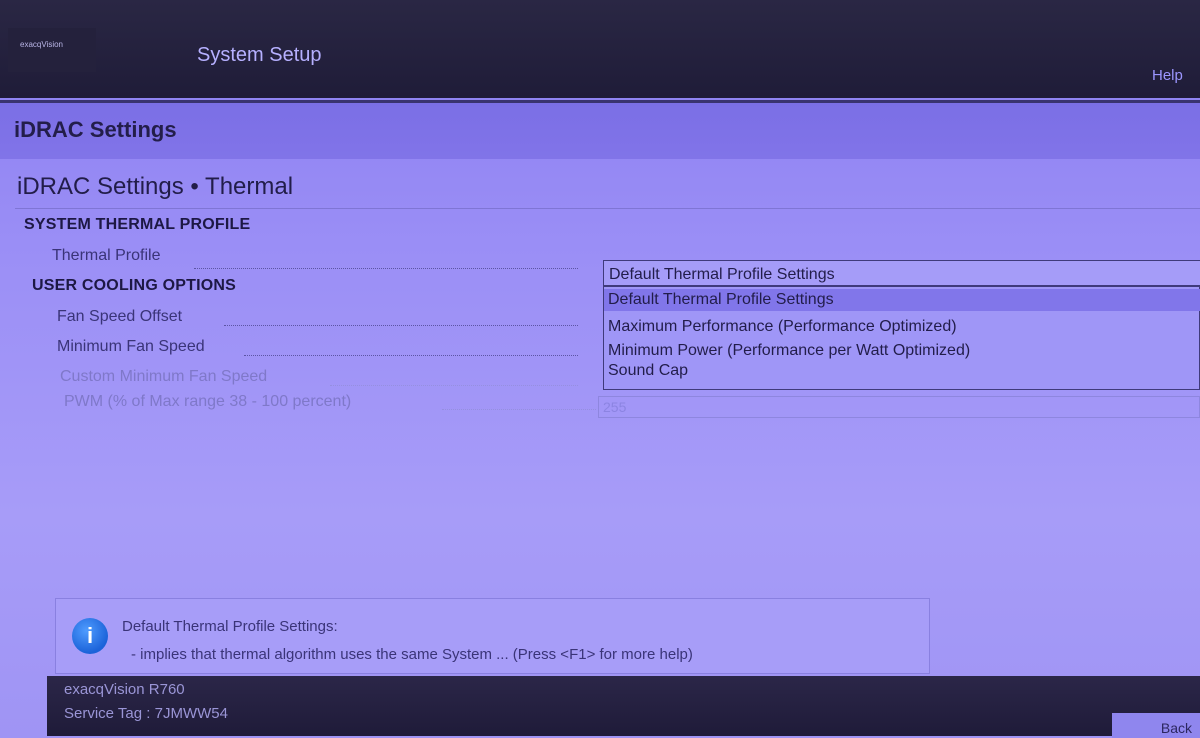  What do you see at coordinates (1156, 725) in the screenshot?
I see `back-button: Back` at bounding box center [1156, 725].